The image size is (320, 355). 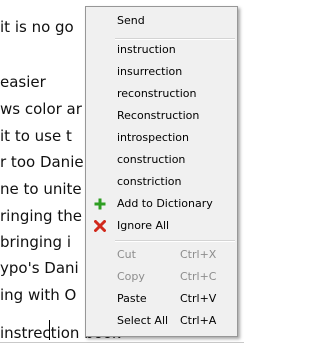 What do you see at coordinates (161, 21) in the screenshot?
I see `menu-item-send: Send` at bounding box center [161, 21].